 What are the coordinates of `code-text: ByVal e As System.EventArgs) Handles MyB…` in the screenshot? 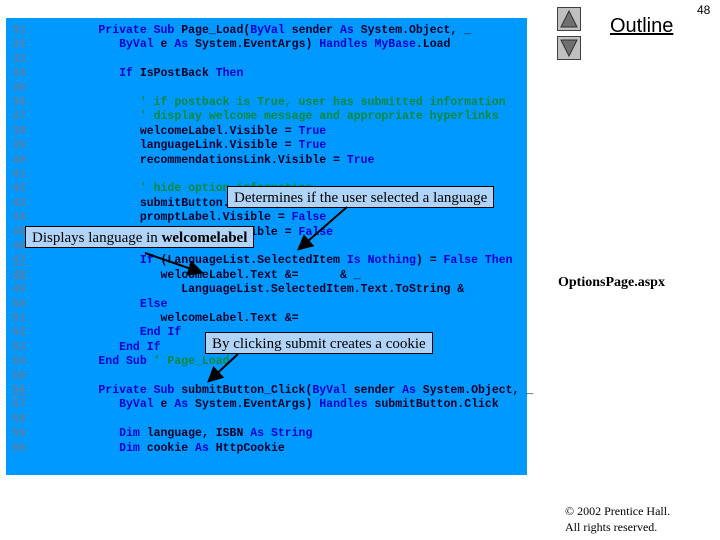 It's located at (253, 45).